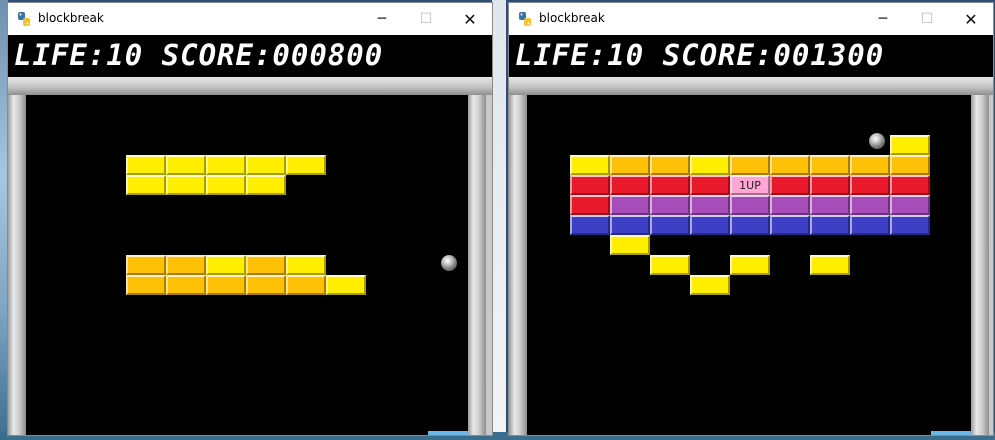 The image size is (995, 440). I want to click on life-score-readout: LIFE:10 SCORE:000800, so click(199, 55).